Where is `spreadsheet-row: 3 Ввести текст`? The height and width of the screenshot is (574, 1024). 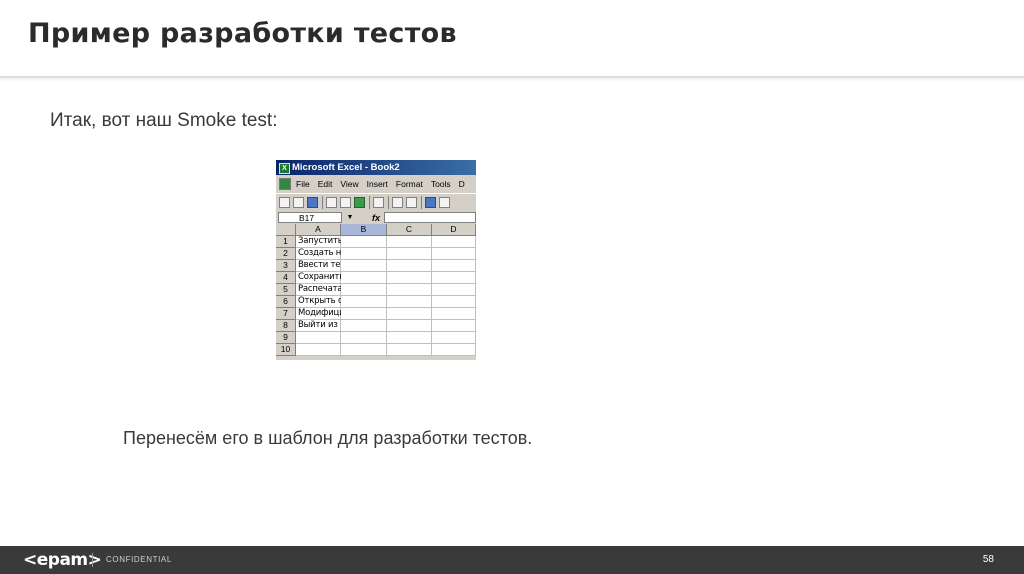 spreadsheet-row: 3 Ввести текст is located at coordinates (376, 266).